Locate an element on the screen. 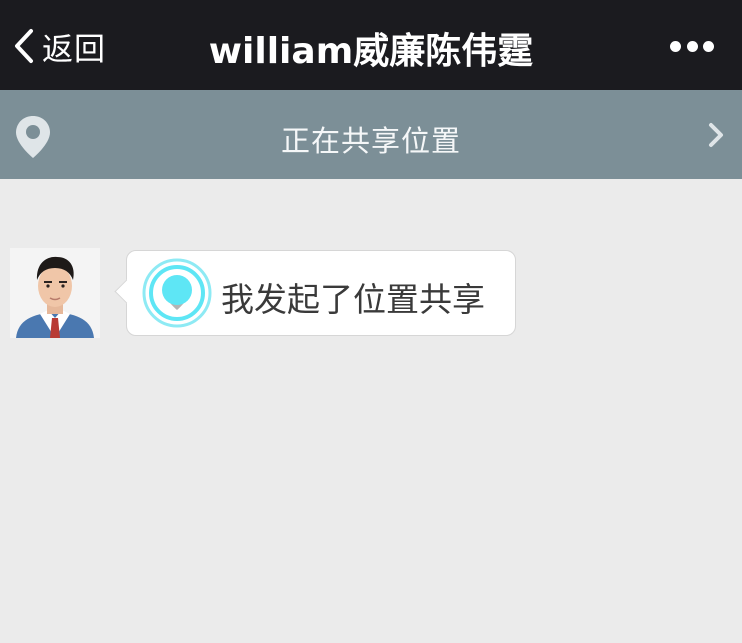 The height and width of the screenshot is (643, 742). back-button: 返回 is located at coordinates (59, 47).